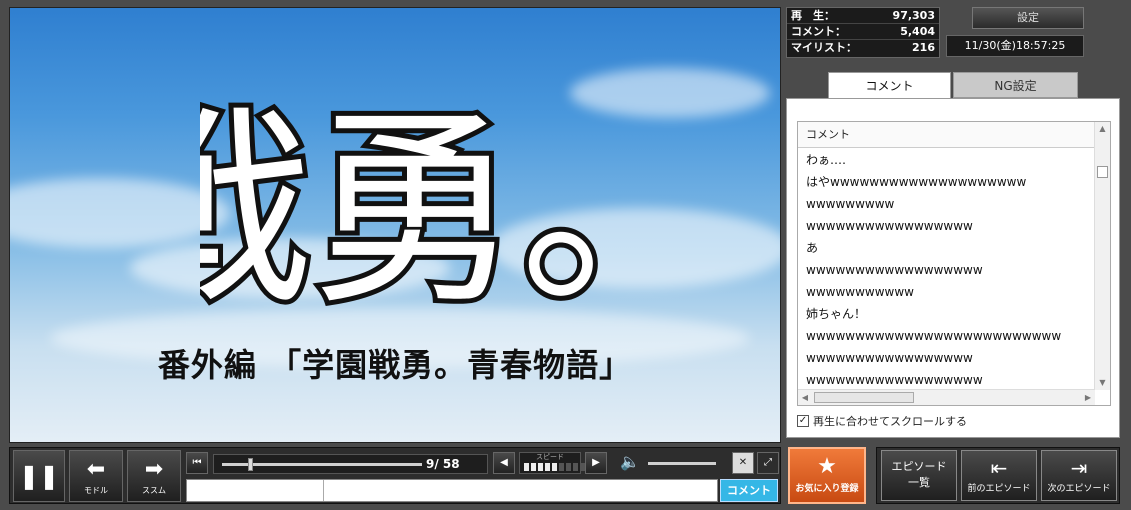  What do you see at coordinates (946, 248) in the screenshot?
I see `list-item: あ` at bounding box center [946, 248].